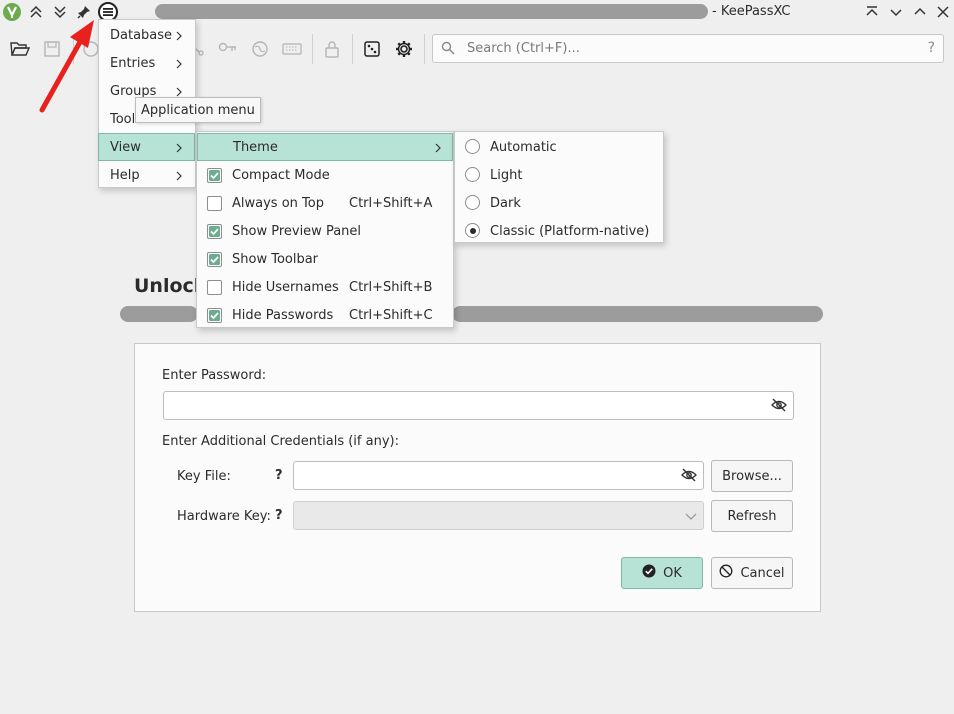  I want to click on menu-item-theme-dark: Dark, so click(559, 203).